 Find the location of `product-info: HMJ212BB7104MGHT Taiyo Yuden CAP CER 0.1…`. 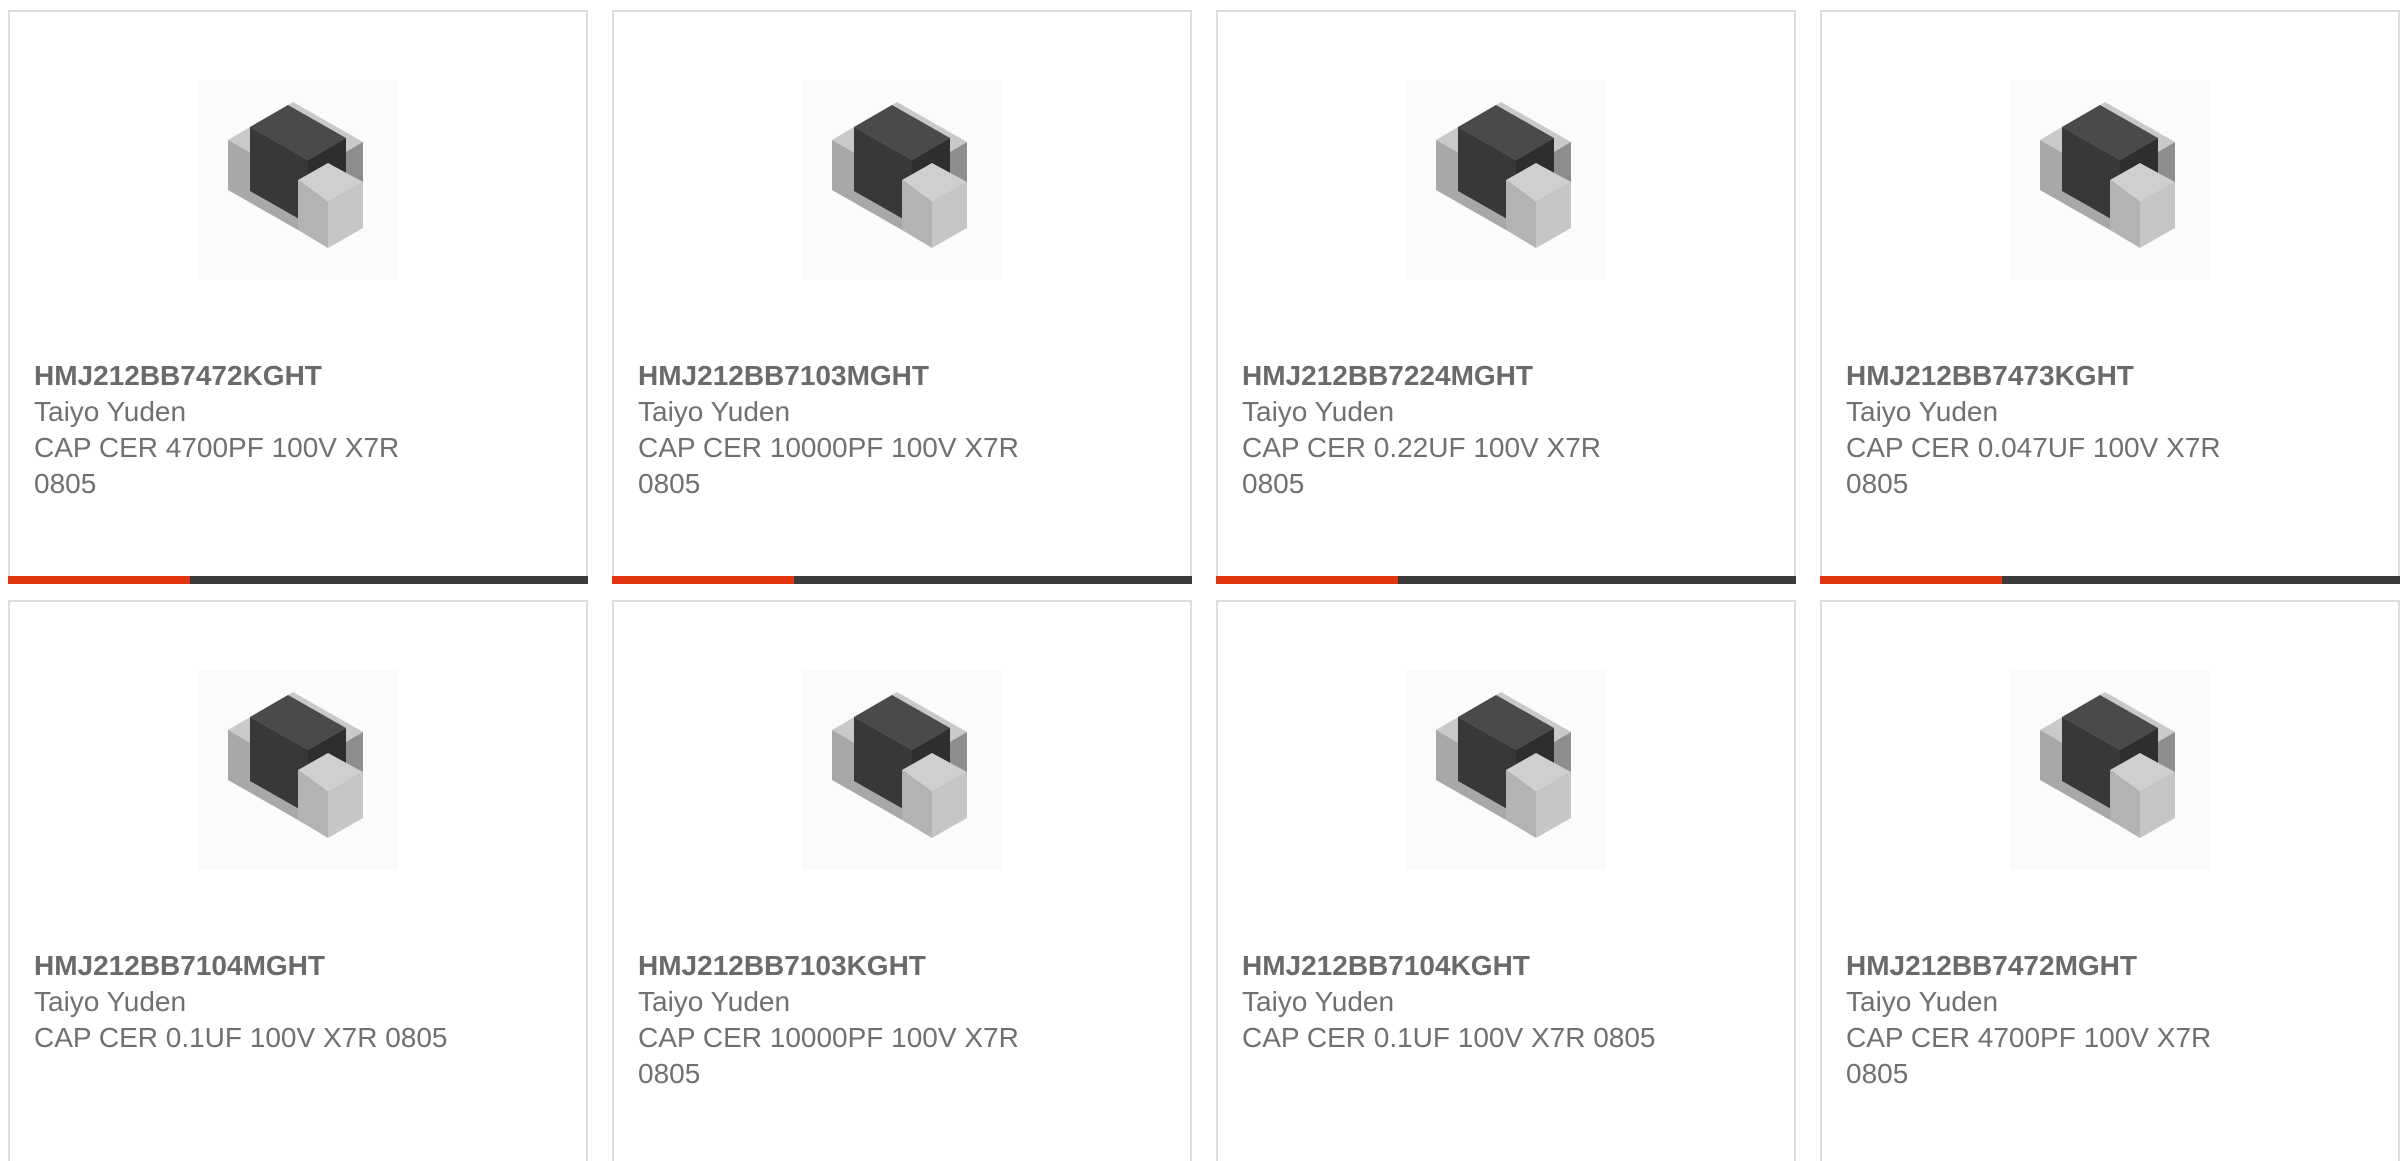

product-info: HMJ212BB7104MGHT Taiyo Yuden CAP CER 0.1… is located at coordinates (244, 1002).